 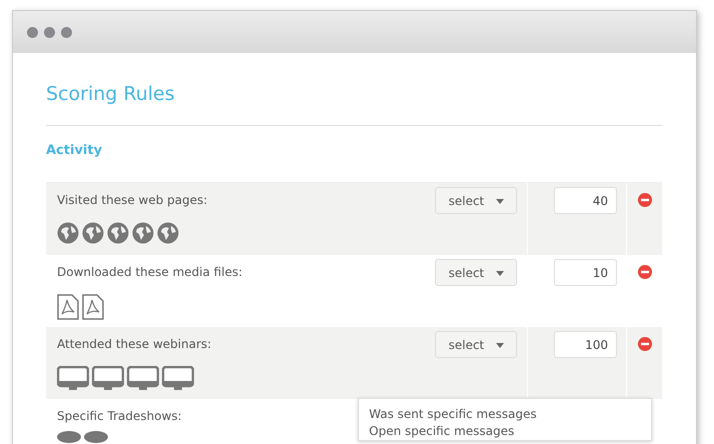 I want to click on score-field: 100, so click(x=586, y=344).